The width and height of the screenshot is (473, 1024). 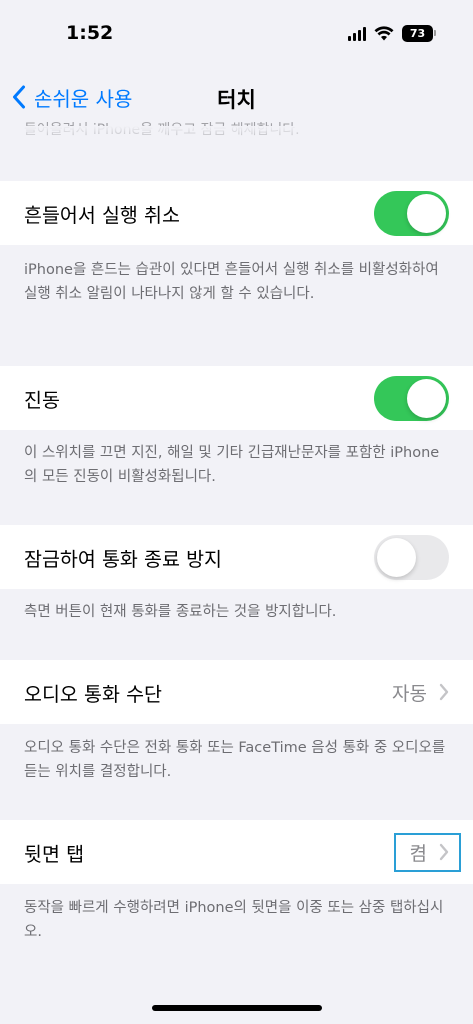 I want to click on cellular-signal-icon, so click(x=357, y=33).